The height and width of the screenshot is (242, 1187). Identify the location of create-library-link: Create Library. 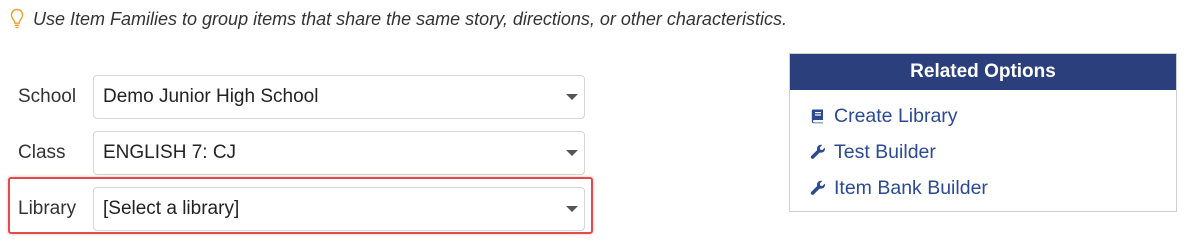
(884, 116).